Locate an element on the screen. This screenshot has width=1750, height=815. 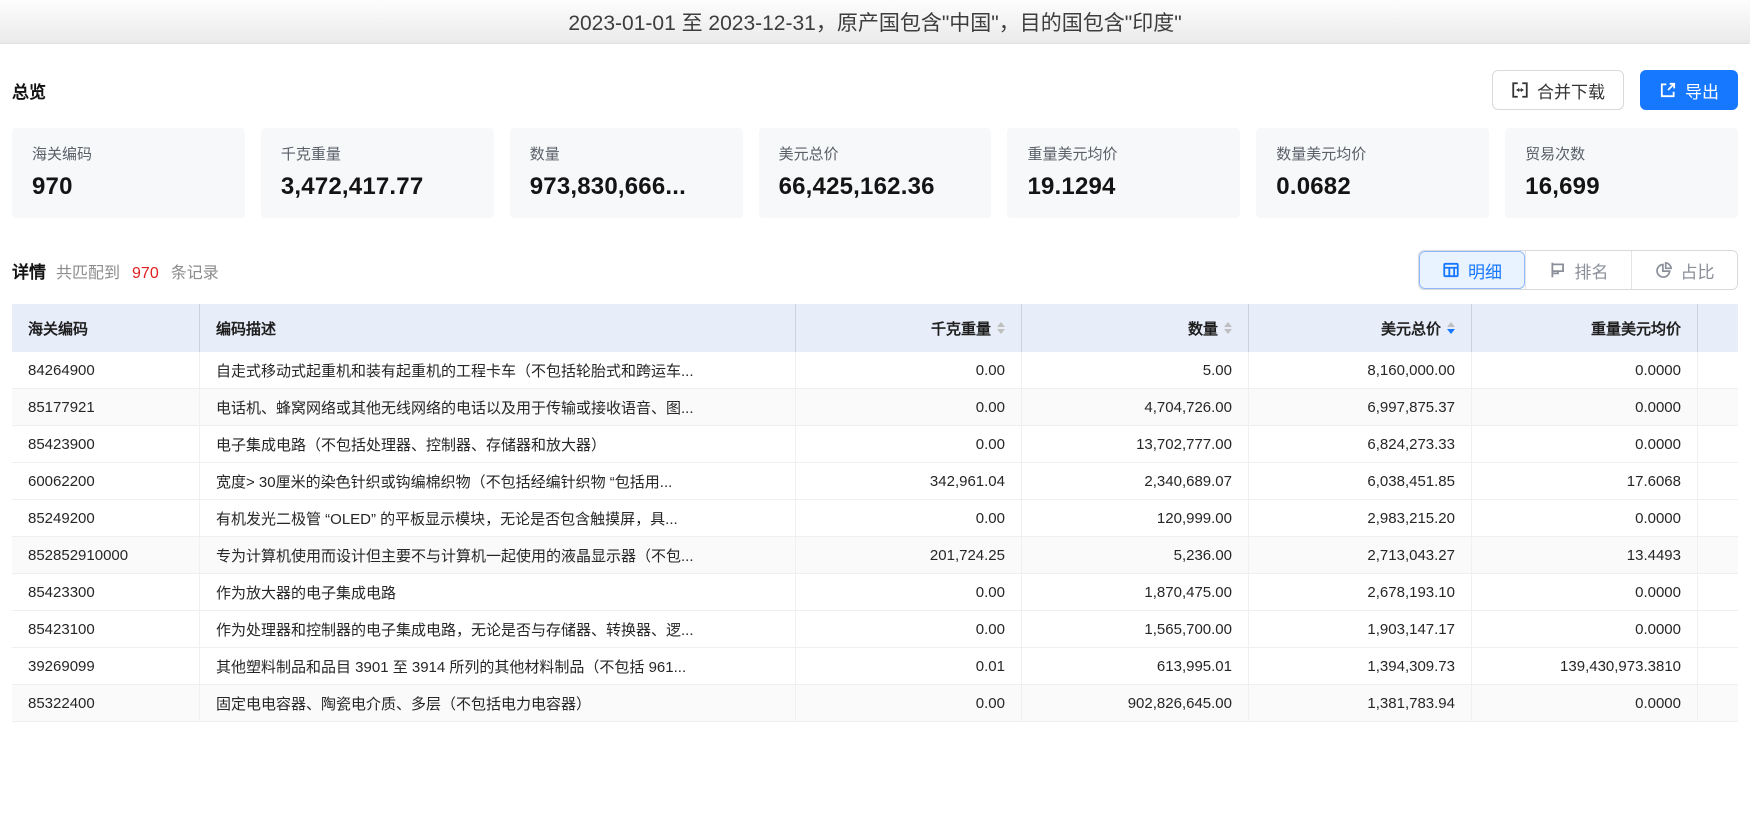
stat-card-label: 美元总价 is located at coordinates (808, 154).